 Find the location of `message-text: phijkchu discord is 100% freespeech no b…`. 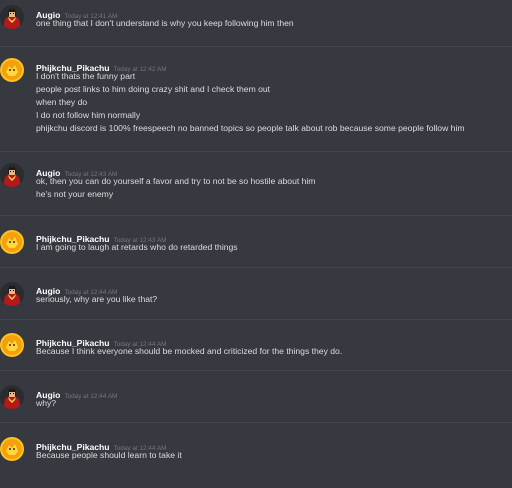

message-text: phijkchu discord is 100% freespeech no b… is located at coordinates (250, 128).